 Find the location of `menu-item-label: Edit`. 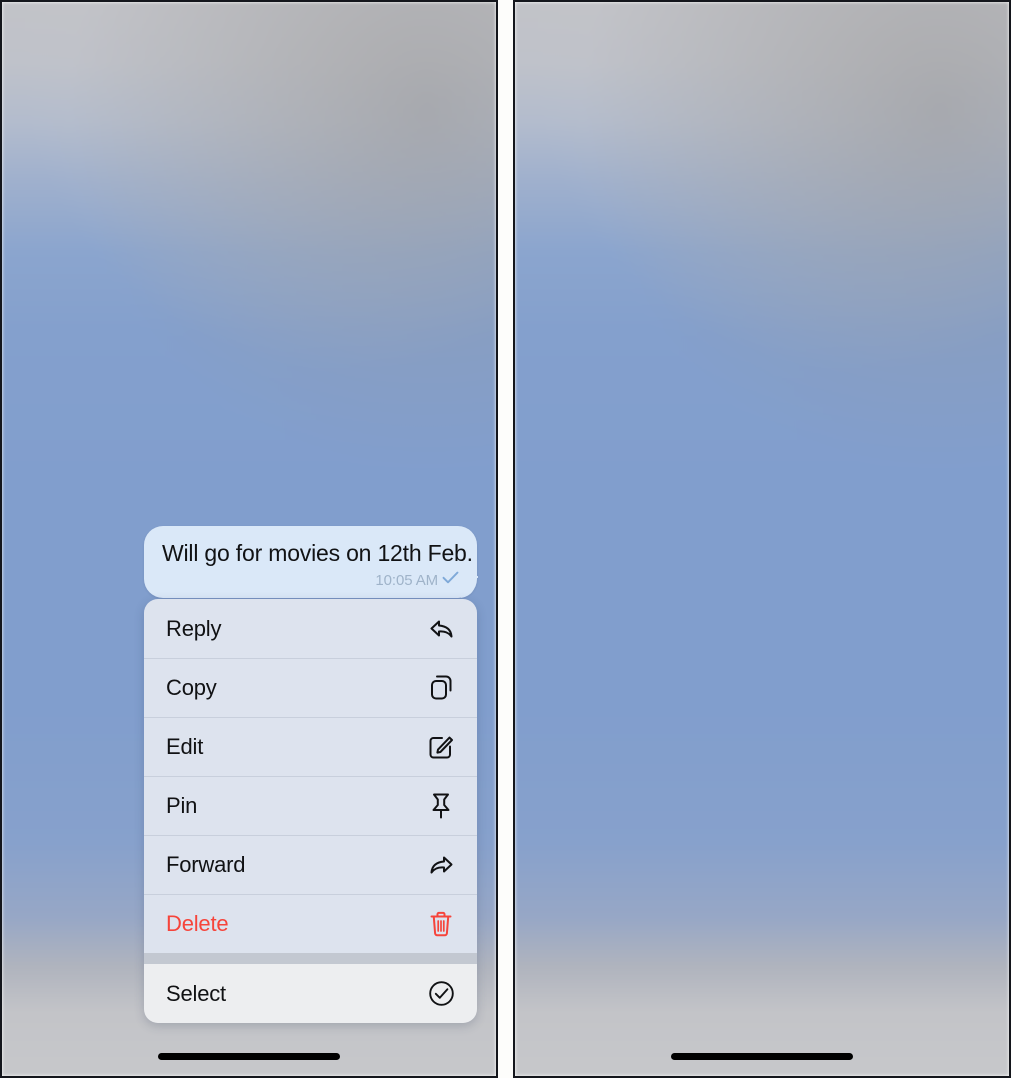

menu-item-label: Edit is located at coordinates (185, 746).